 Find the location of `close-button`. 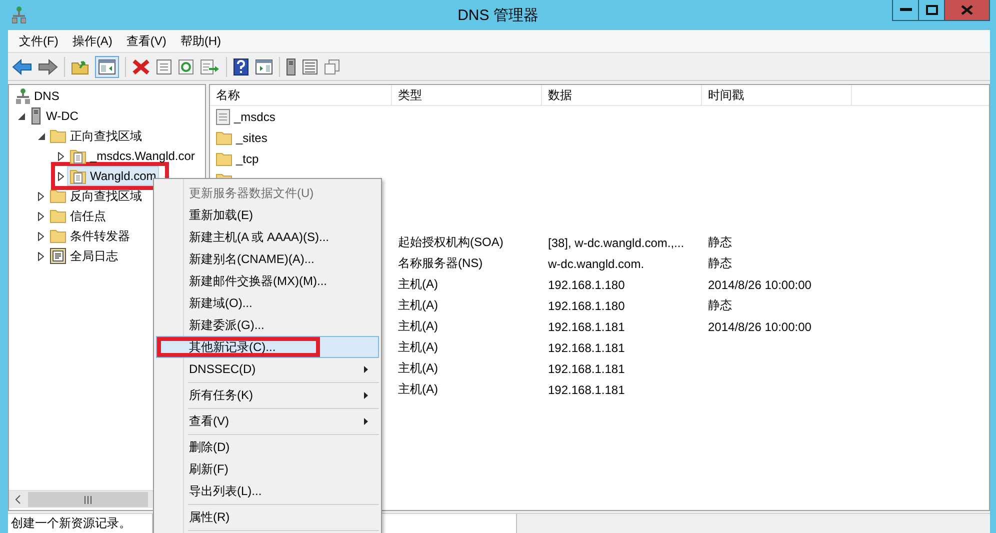

close-button is located at coordinates (967, 10).